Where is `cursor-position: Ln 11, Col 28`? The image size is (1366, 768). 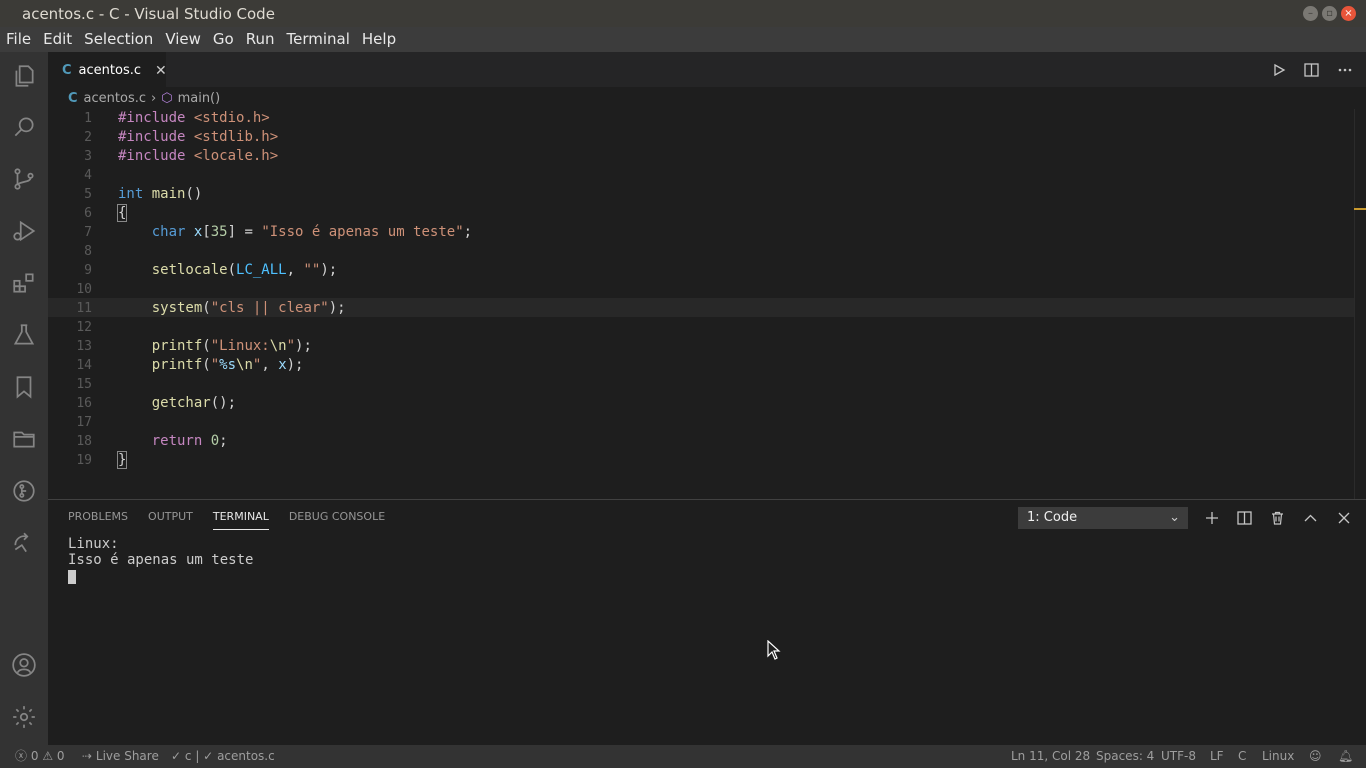
cursor-position: Ln 11, Col 28 is located at coordinates (1050, 756).